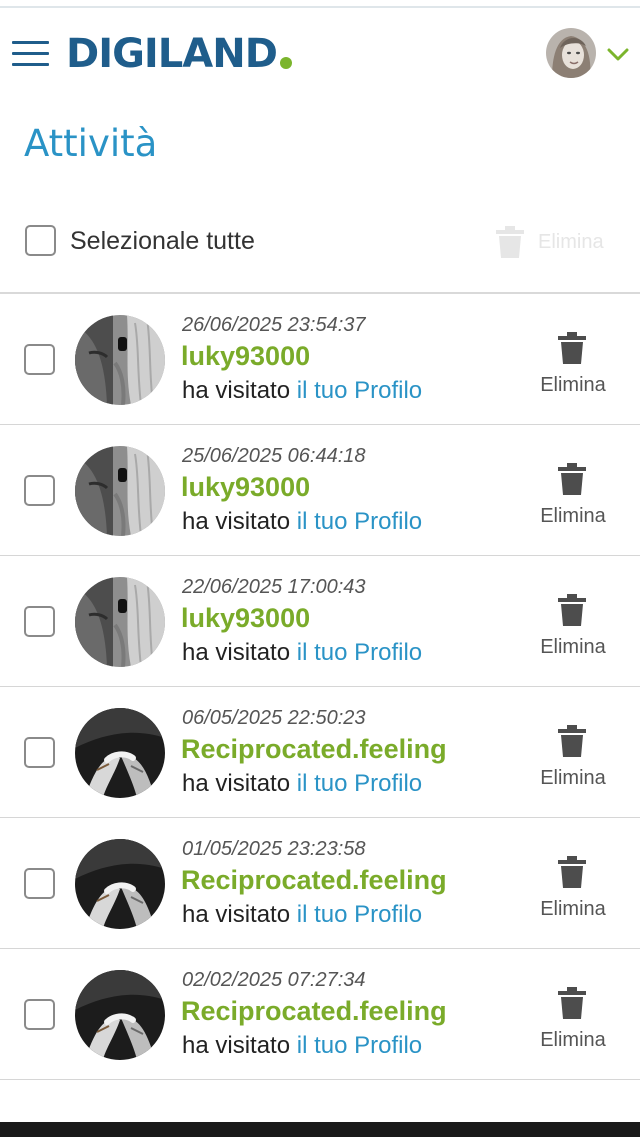 The width and height of the screenshot is (640, 1137). What do you see at coordinates (274, 587) in the screenshot?
I see `activity-date: 22/06/2025 17:00:43` at bounding box center [274, 587].